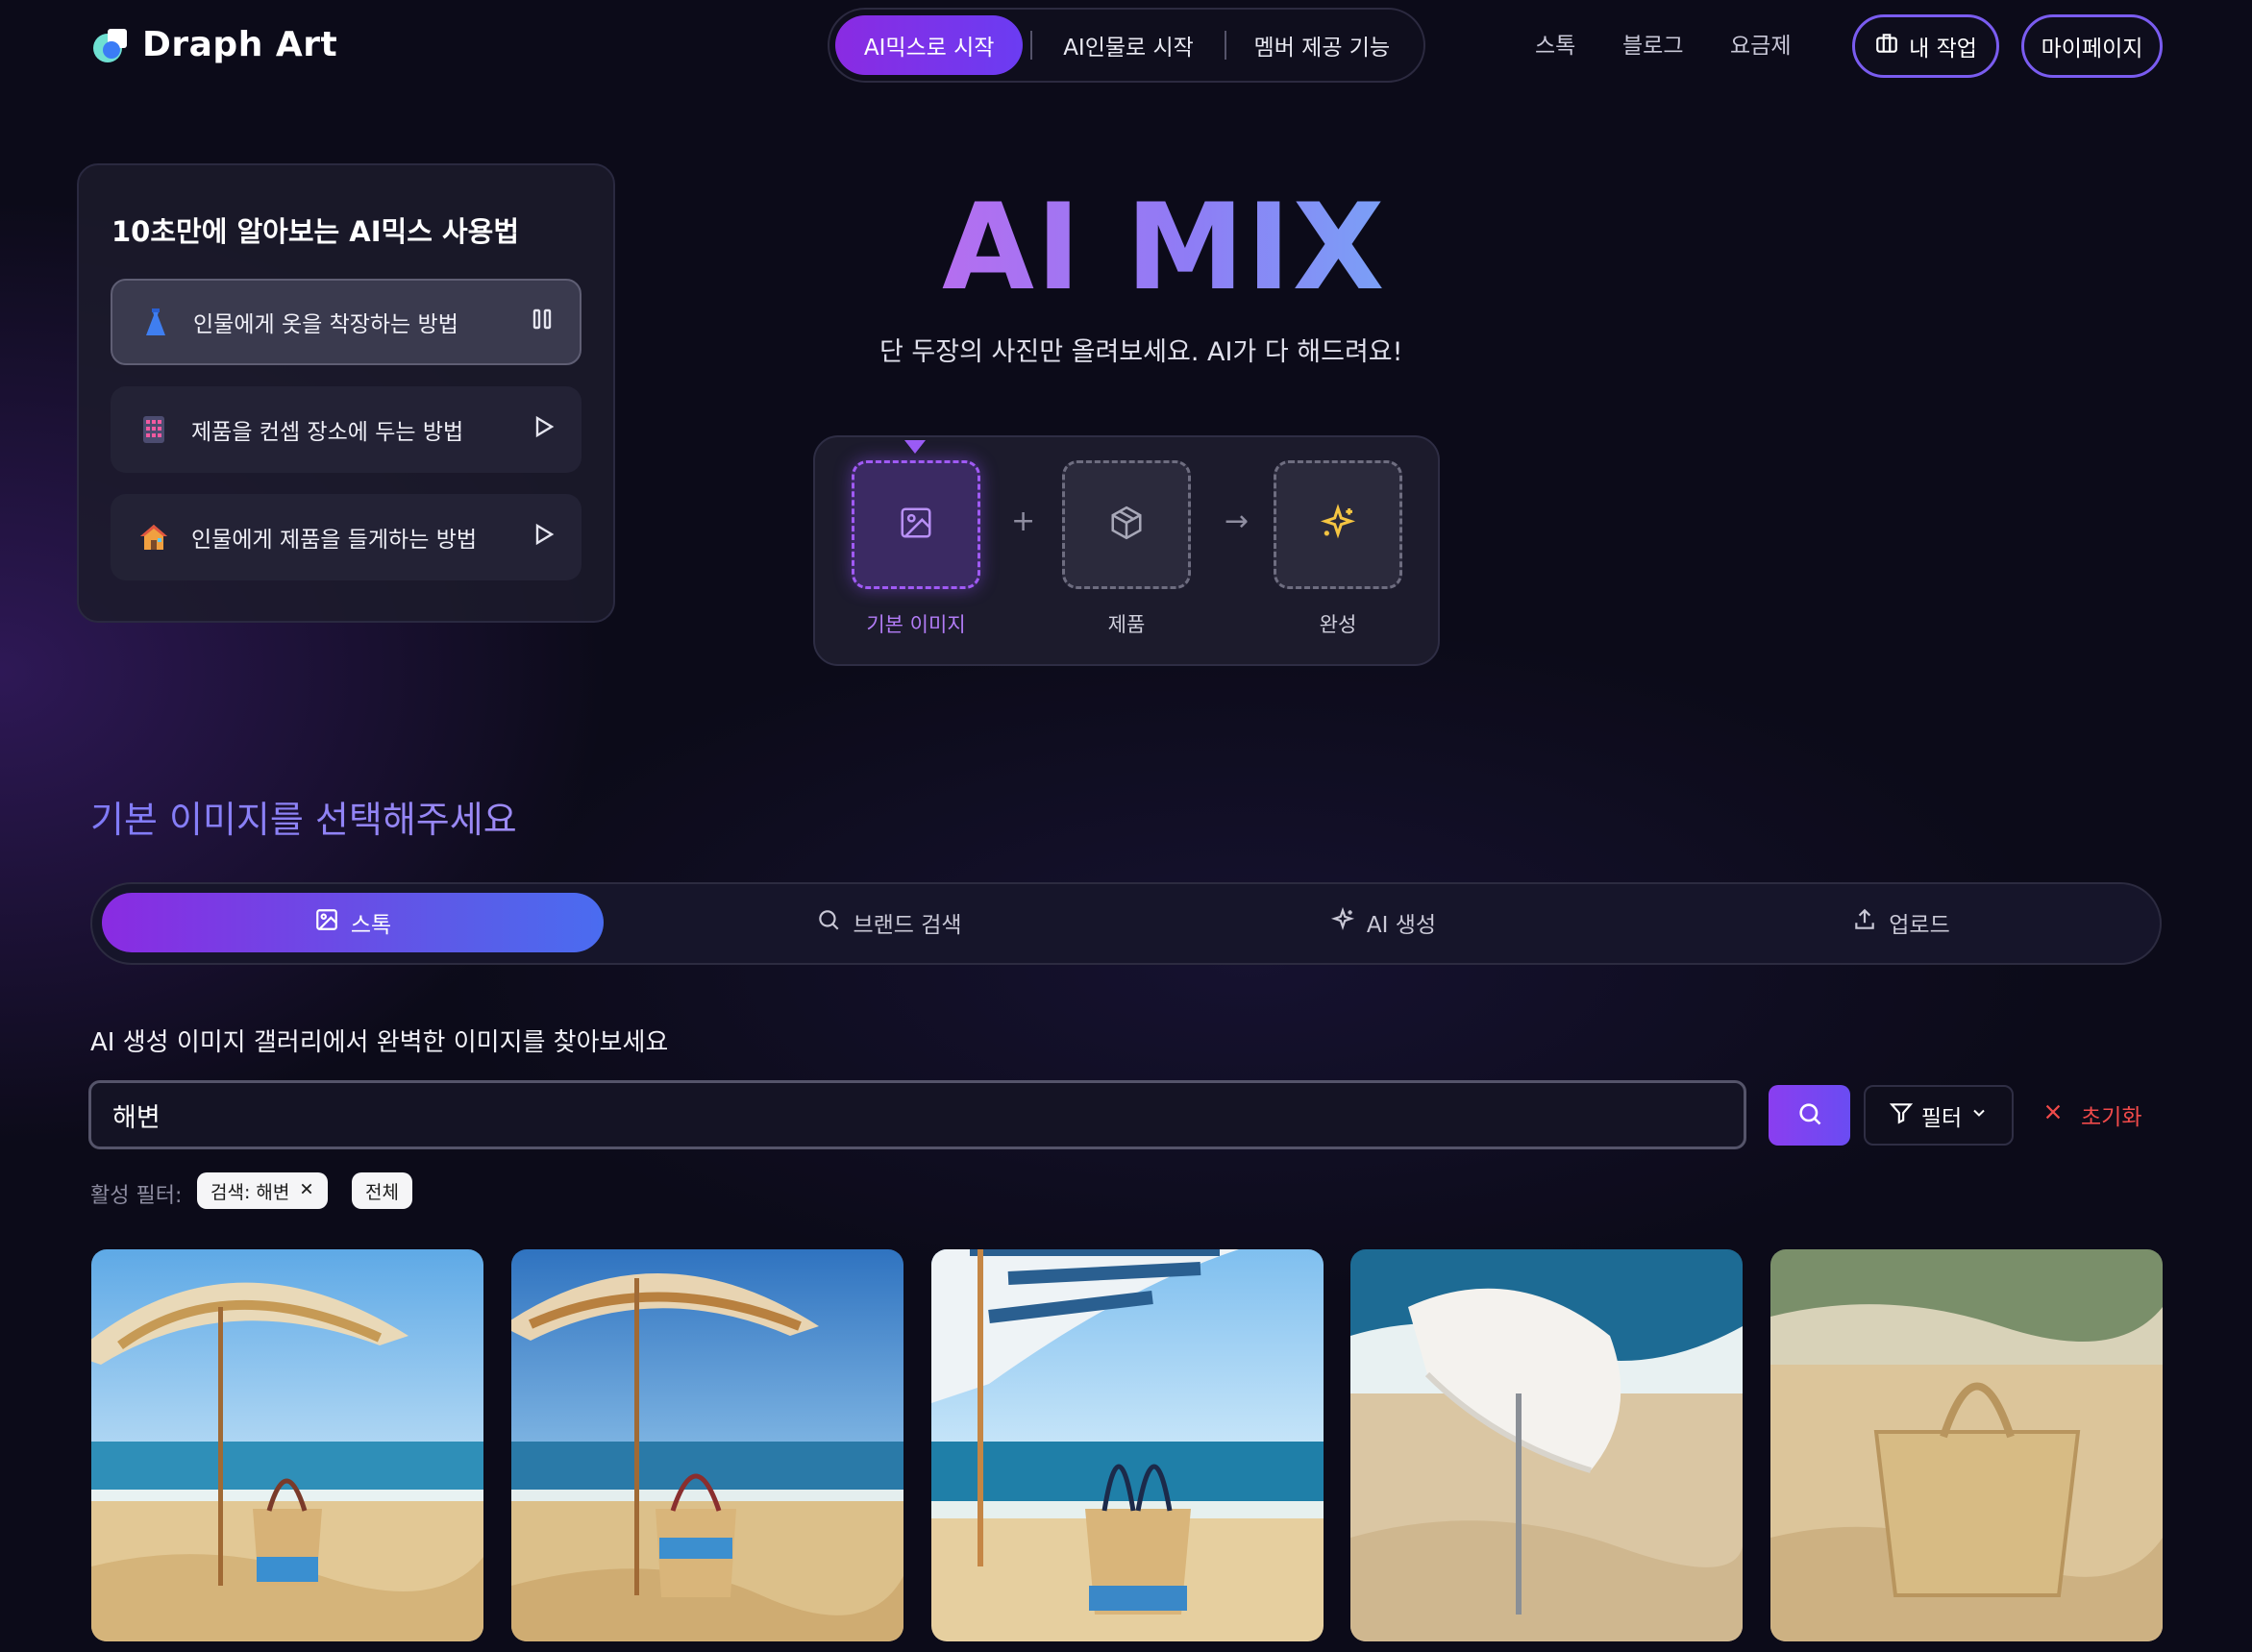 The height and width of the screenshot is (1652, 2252). Describe the element at coordinates (153, 537) in the screenshot. I see `house-icon` at that location.